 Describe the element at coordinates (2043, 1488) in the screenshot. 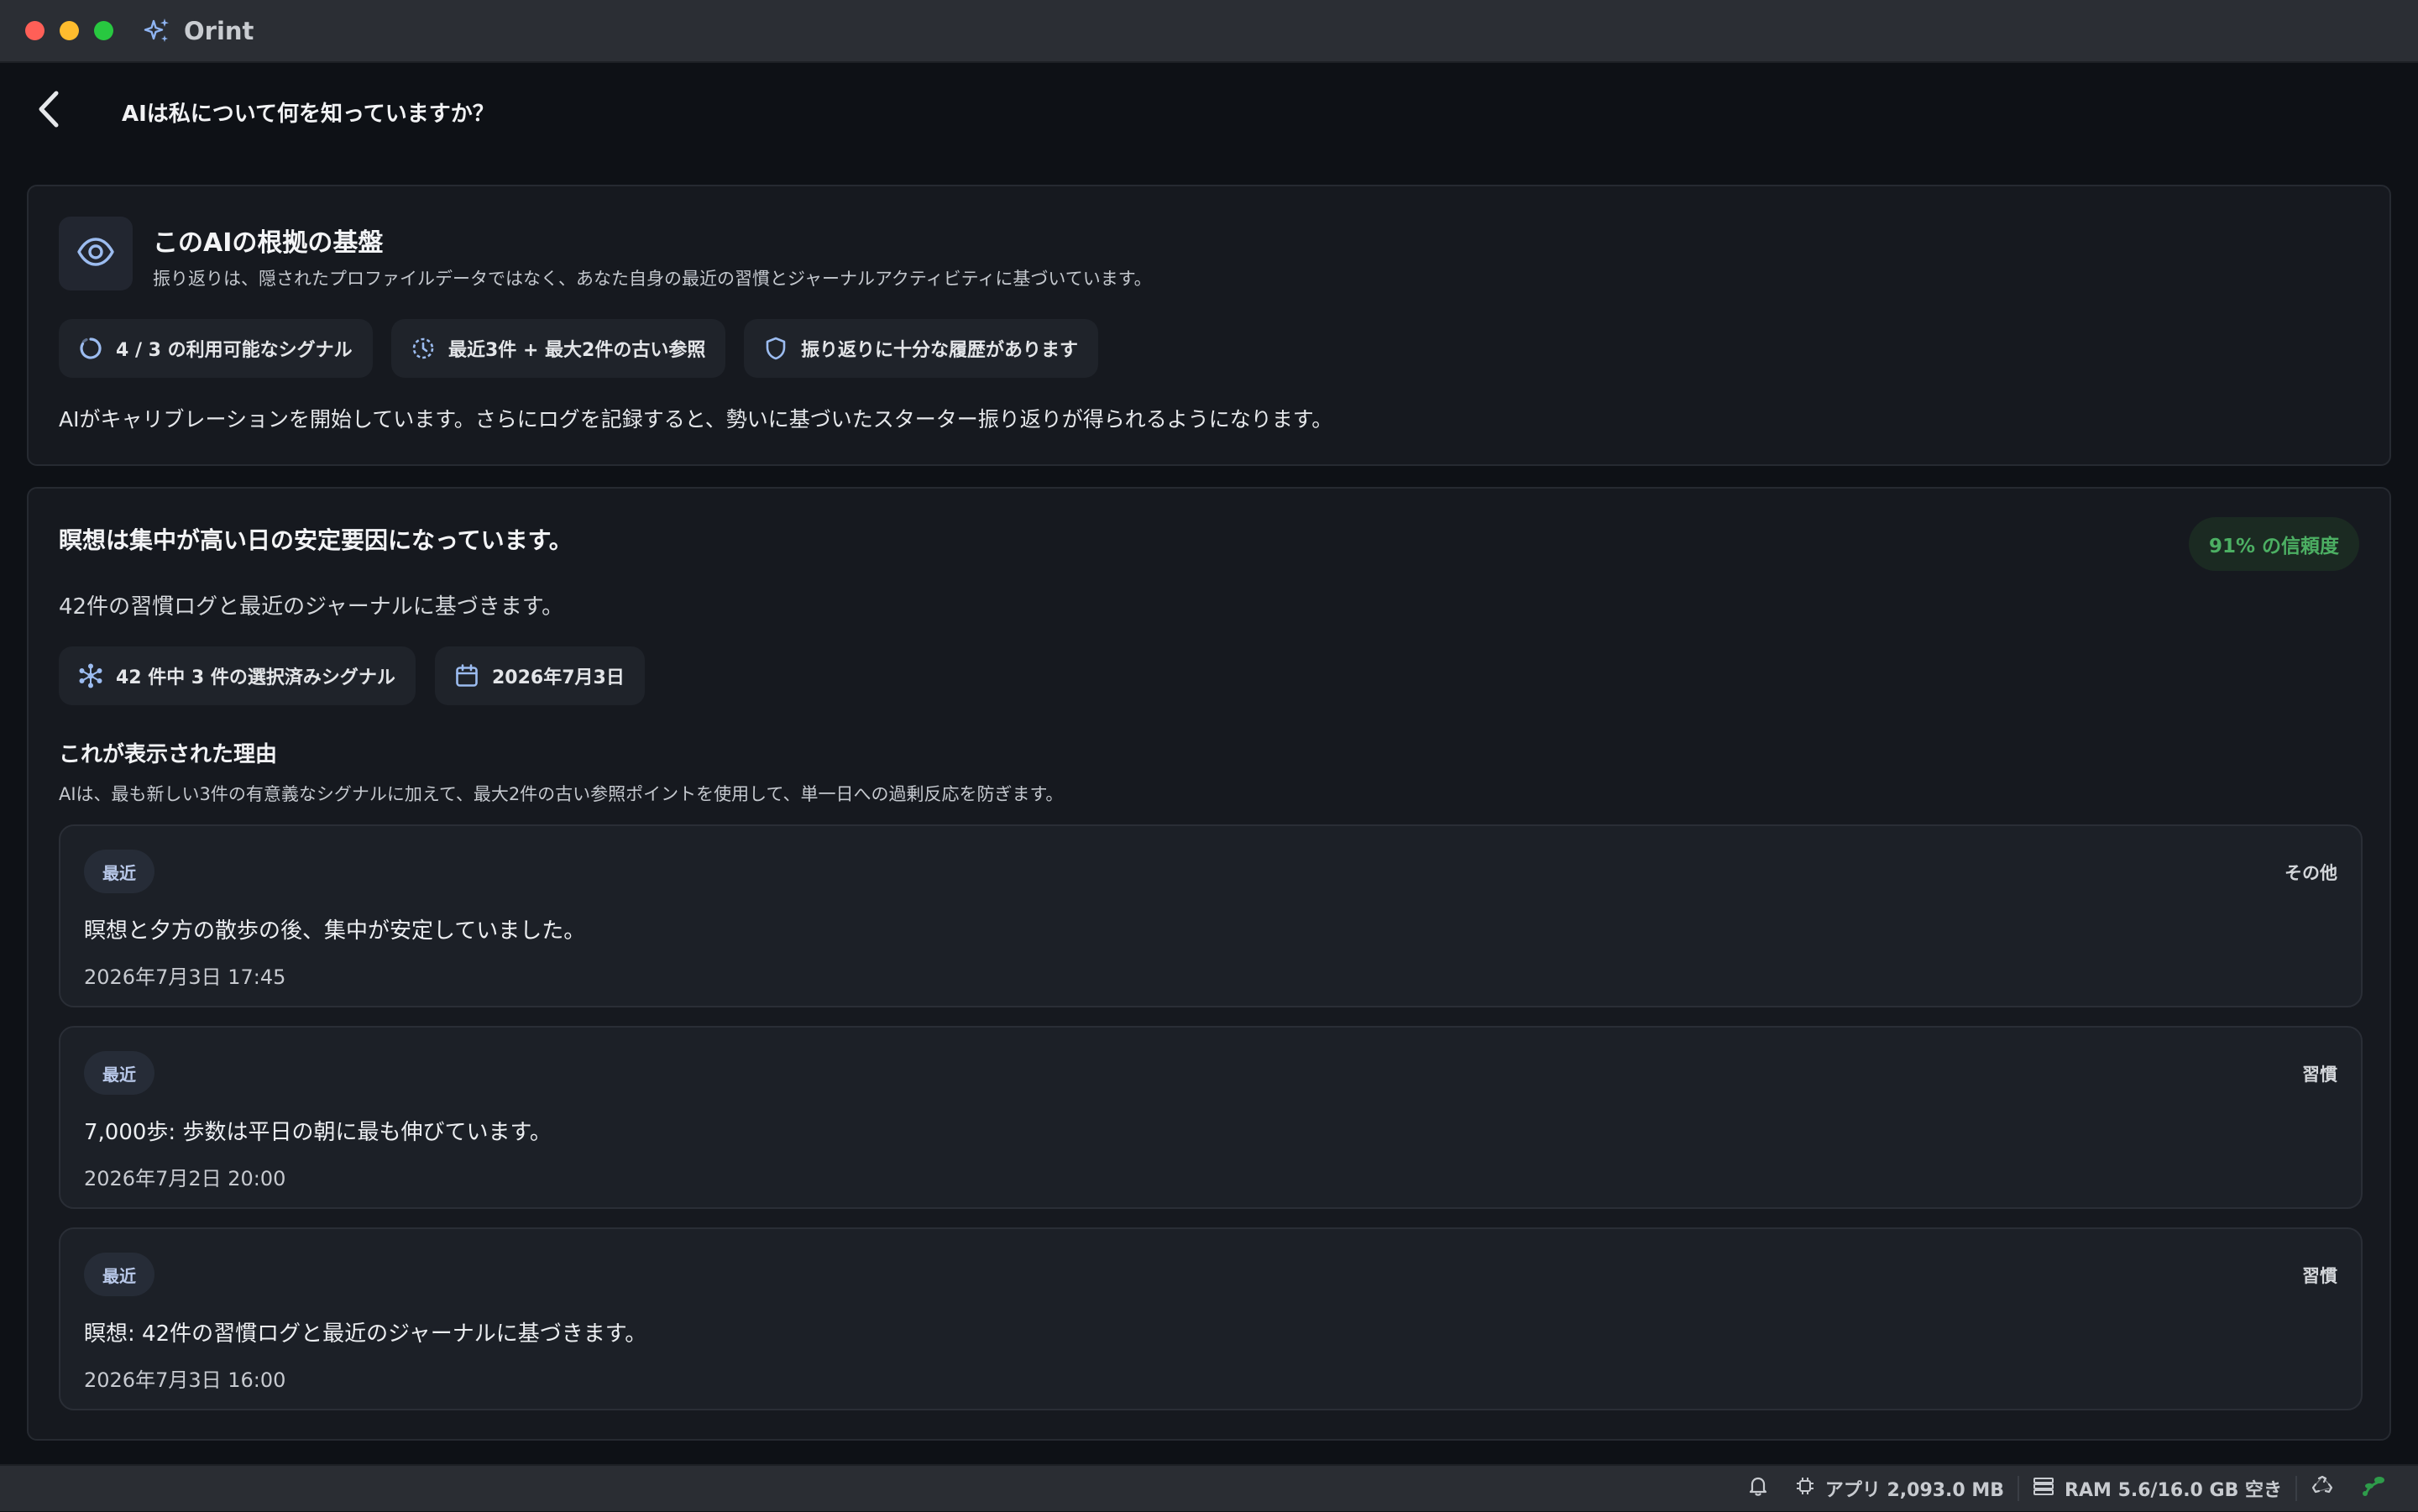

I see `memory-stack-icon` at that location.